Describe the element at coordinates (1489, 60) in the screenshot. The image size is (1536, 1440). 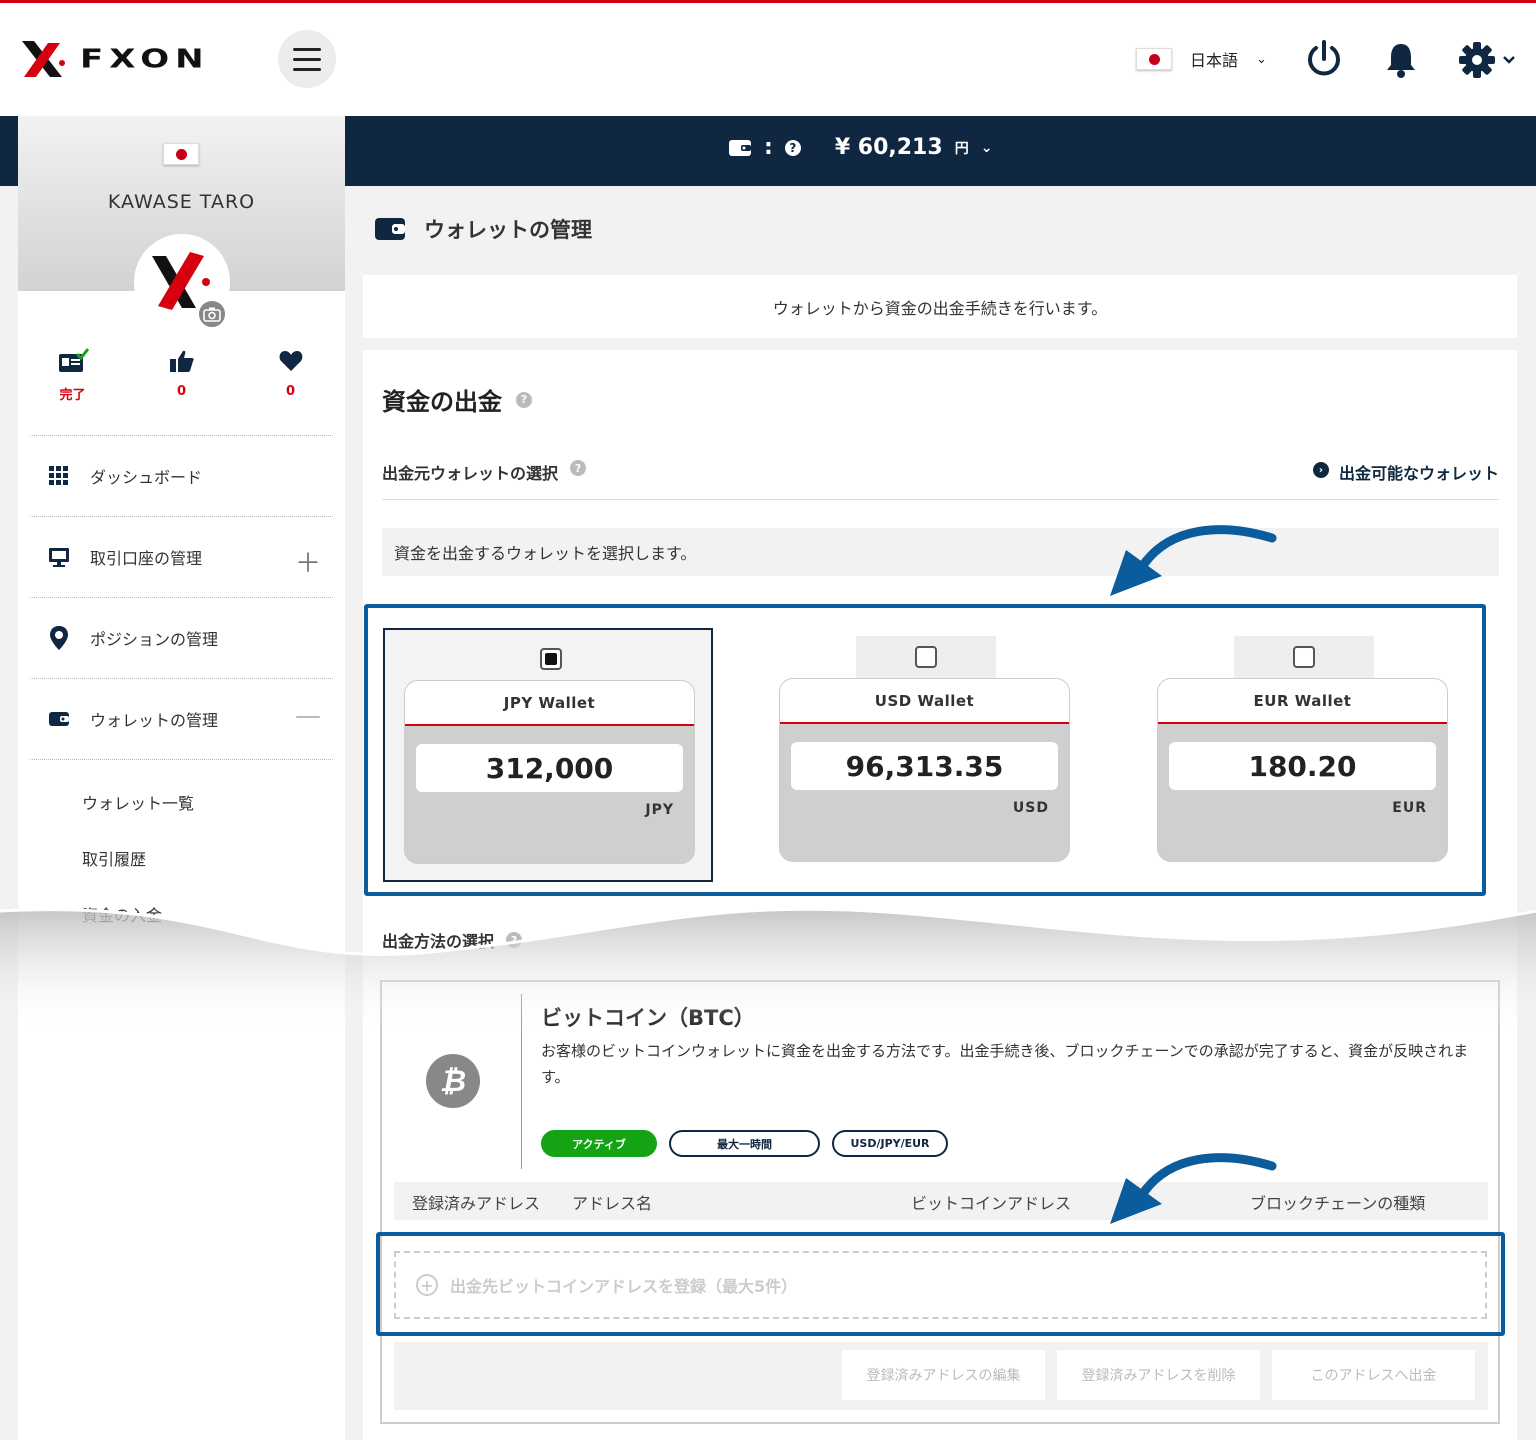
I see `settings-gear-icon` at that location.